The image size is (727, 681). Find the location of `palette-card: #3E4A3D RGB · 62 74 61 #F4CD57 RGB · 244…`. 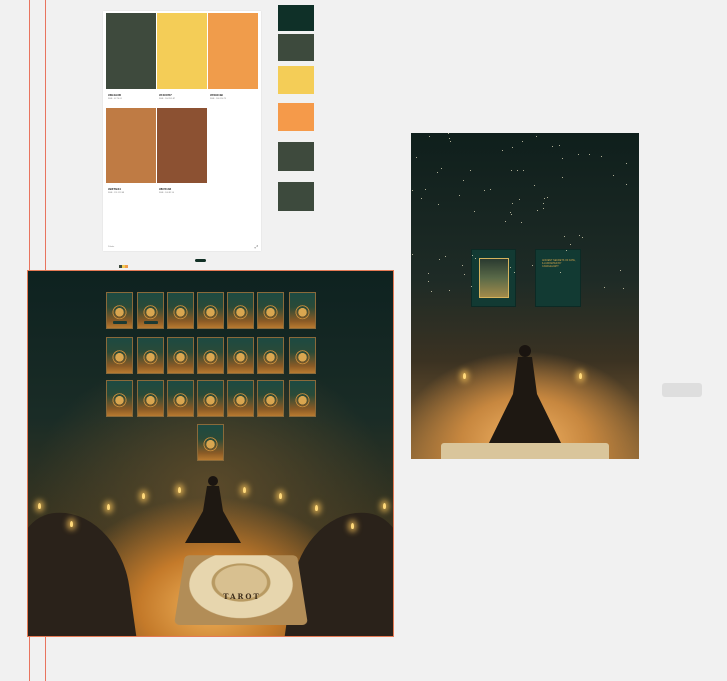

palette-card: #3E4A3D RGB · 62 74 61 #F4CD57 RGB · 244… is located at coordinates (182, 131).